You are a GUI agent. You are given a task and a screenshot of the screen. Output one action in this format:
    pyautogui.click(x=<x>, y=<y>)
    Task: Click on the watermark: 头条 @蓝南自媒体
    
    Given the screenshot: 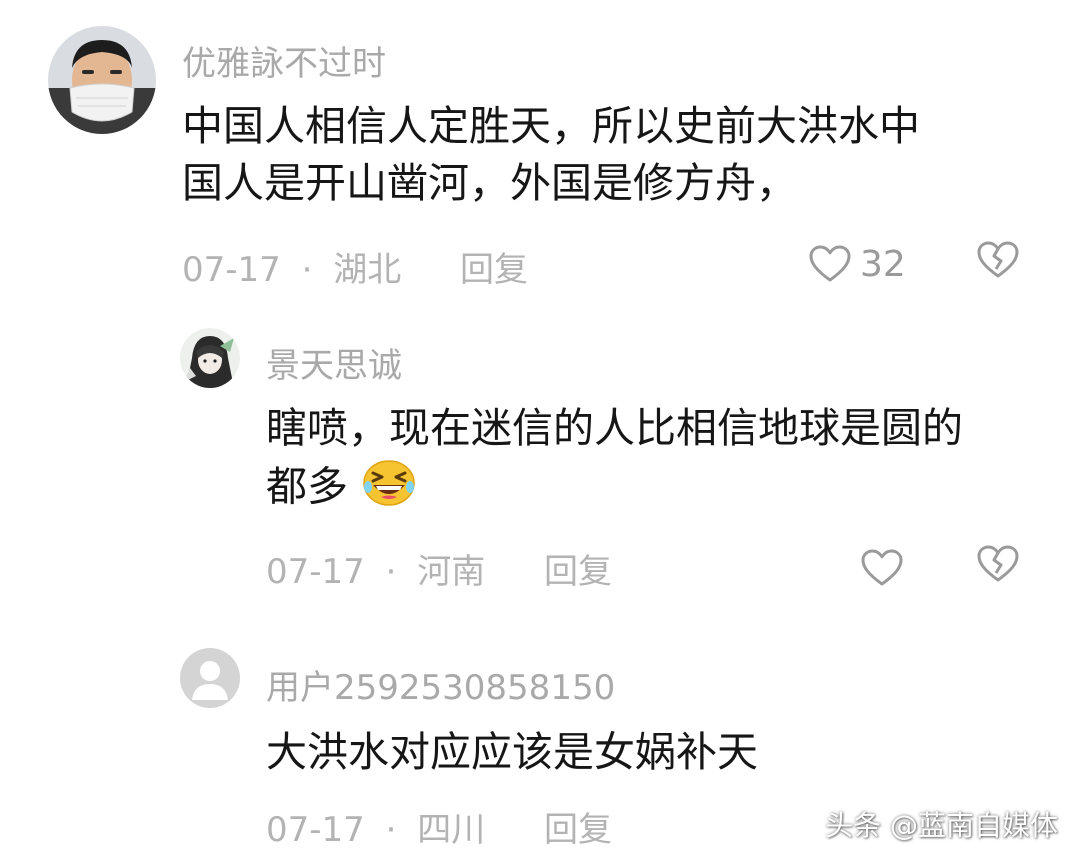 What is the action you would take?
    pyautogui.click(x=941, y=825)
    